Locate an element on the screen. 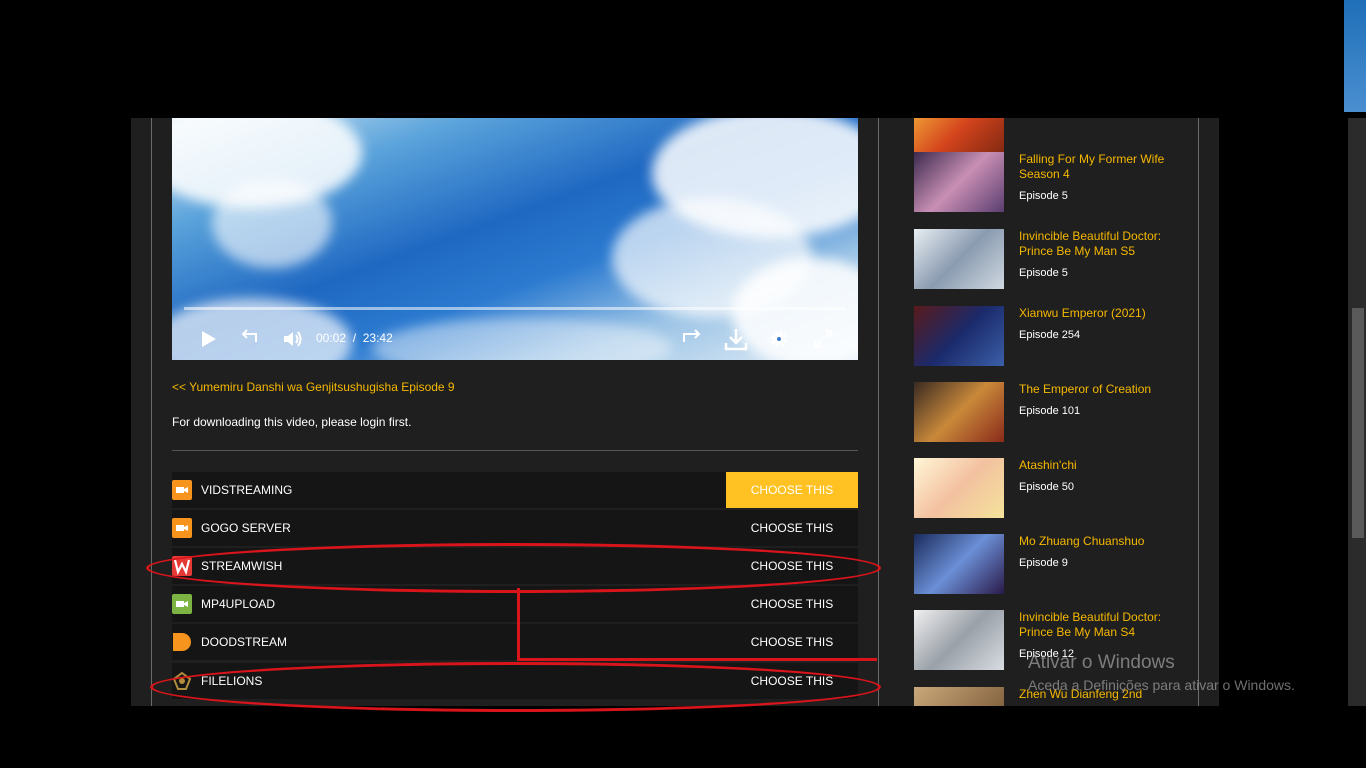 The width and height of the screenshot is (1366, 768). sidebar-item-title: Falling For My Former Wife Season 4 is located at coordinates (1099, 167).